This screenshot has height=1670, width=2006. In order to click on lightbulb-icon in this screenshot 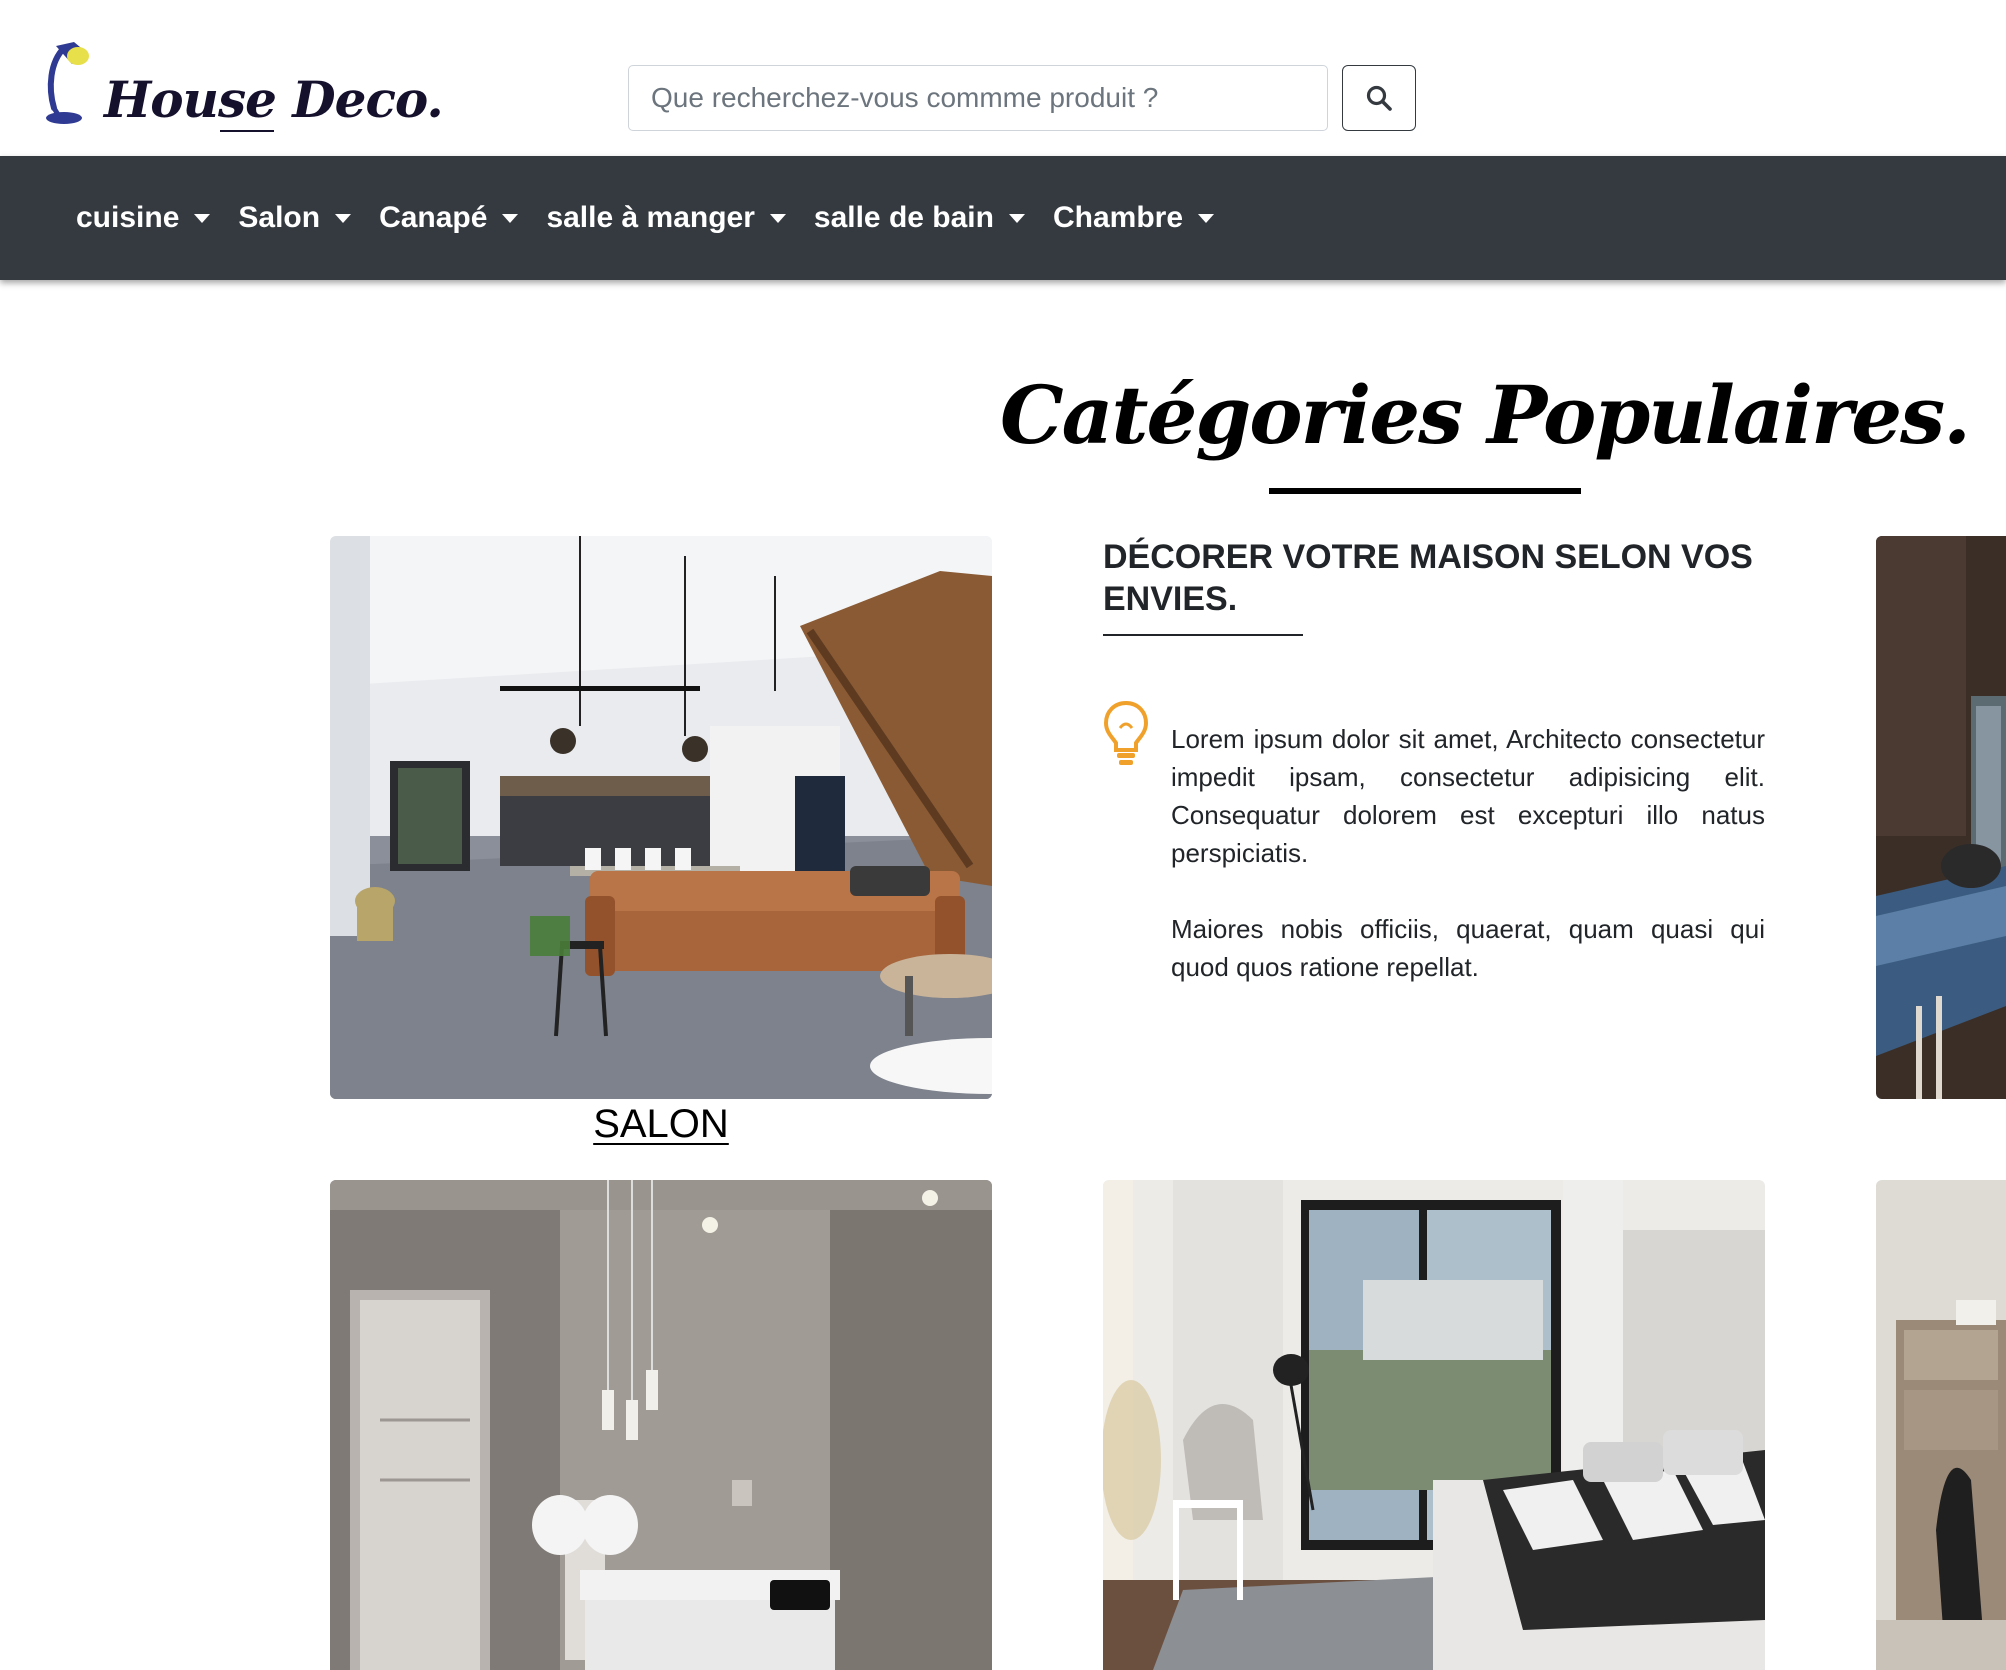, I will do `click(1126, 732)`.